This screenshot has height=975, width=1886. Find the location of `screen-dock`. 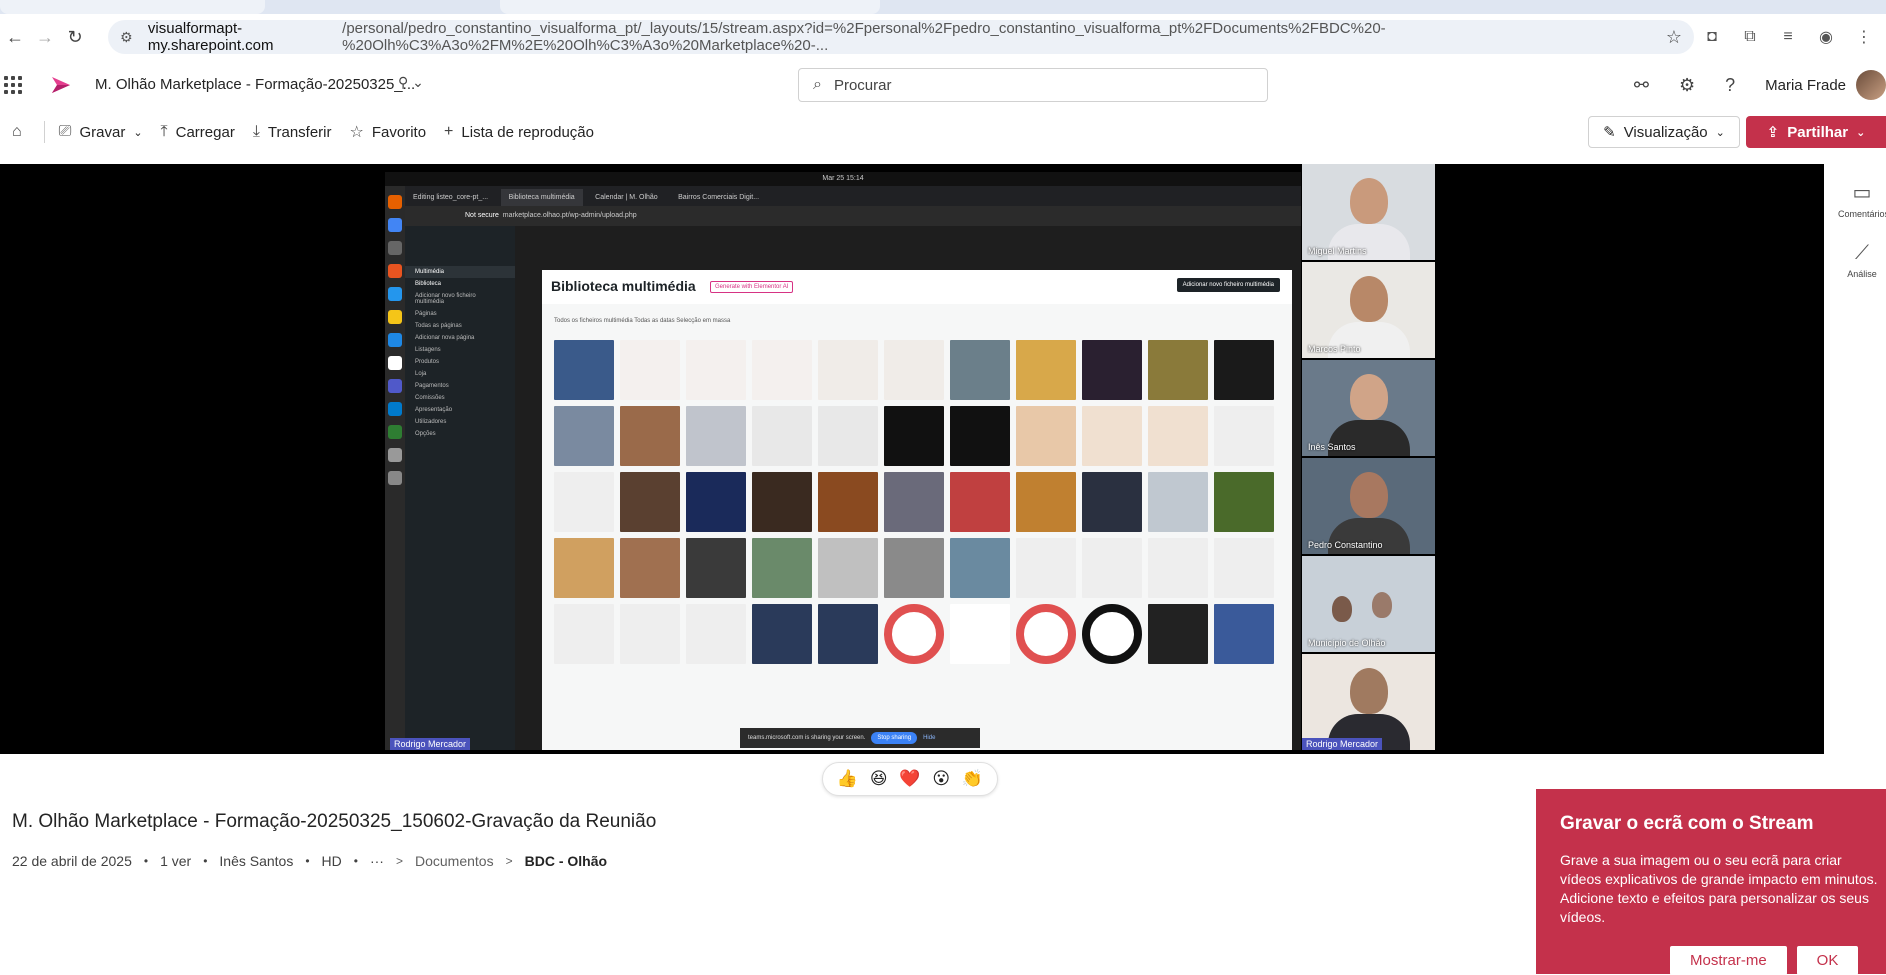

screen-dock is located at coordinates (395, 468).